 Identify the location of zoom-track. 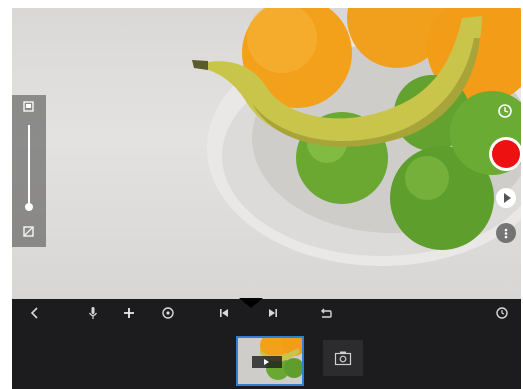
(29, 166).